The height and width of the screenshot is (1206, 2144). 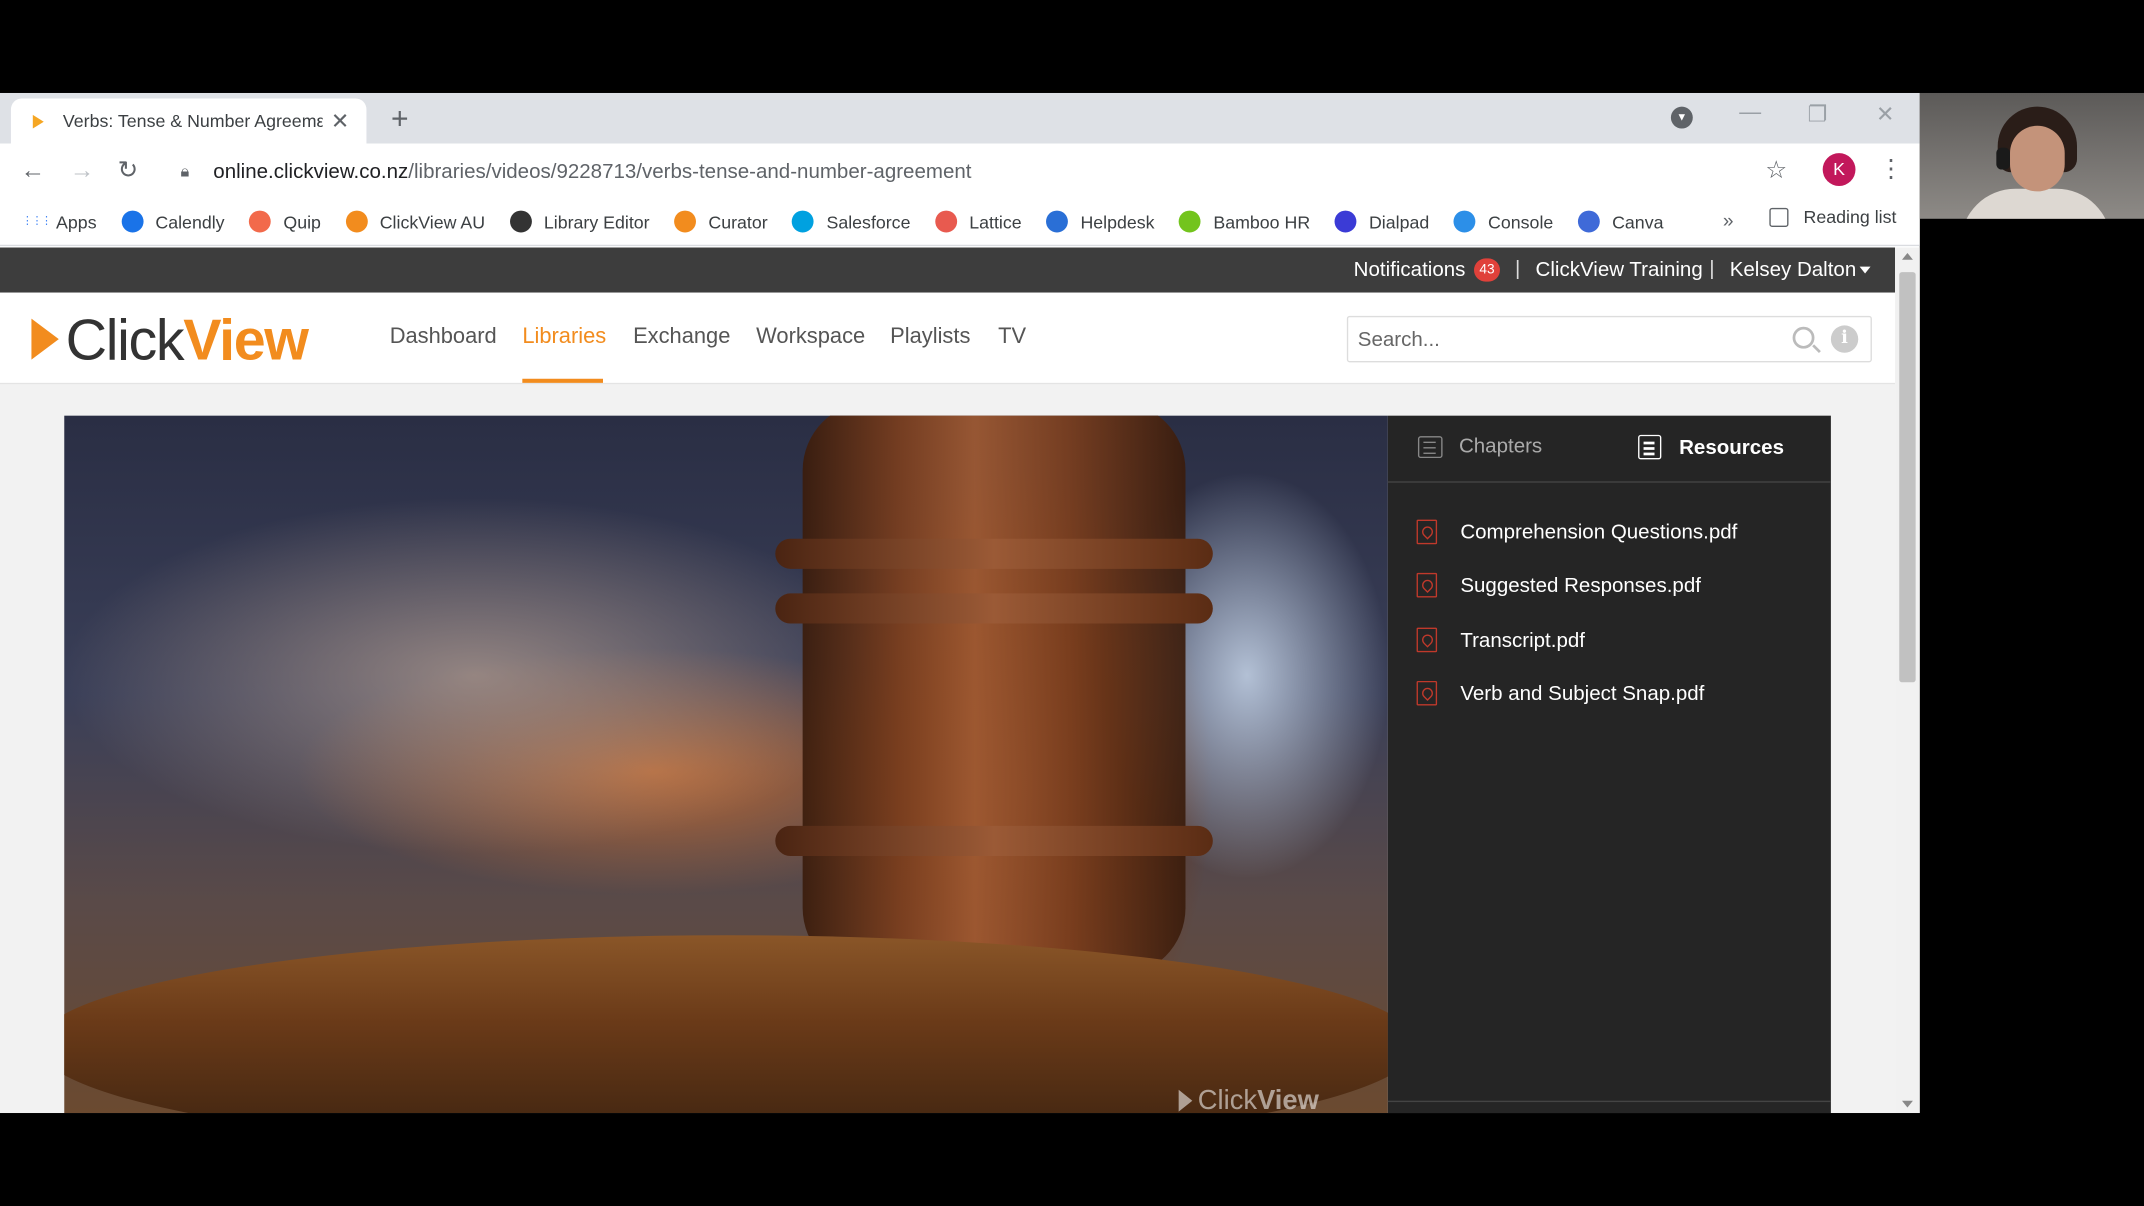 What do you see at coordinates (1609, 449) in the screenshot?
I see `panel-tabs: Chapters Resources` at bounding box center [1609, 449].